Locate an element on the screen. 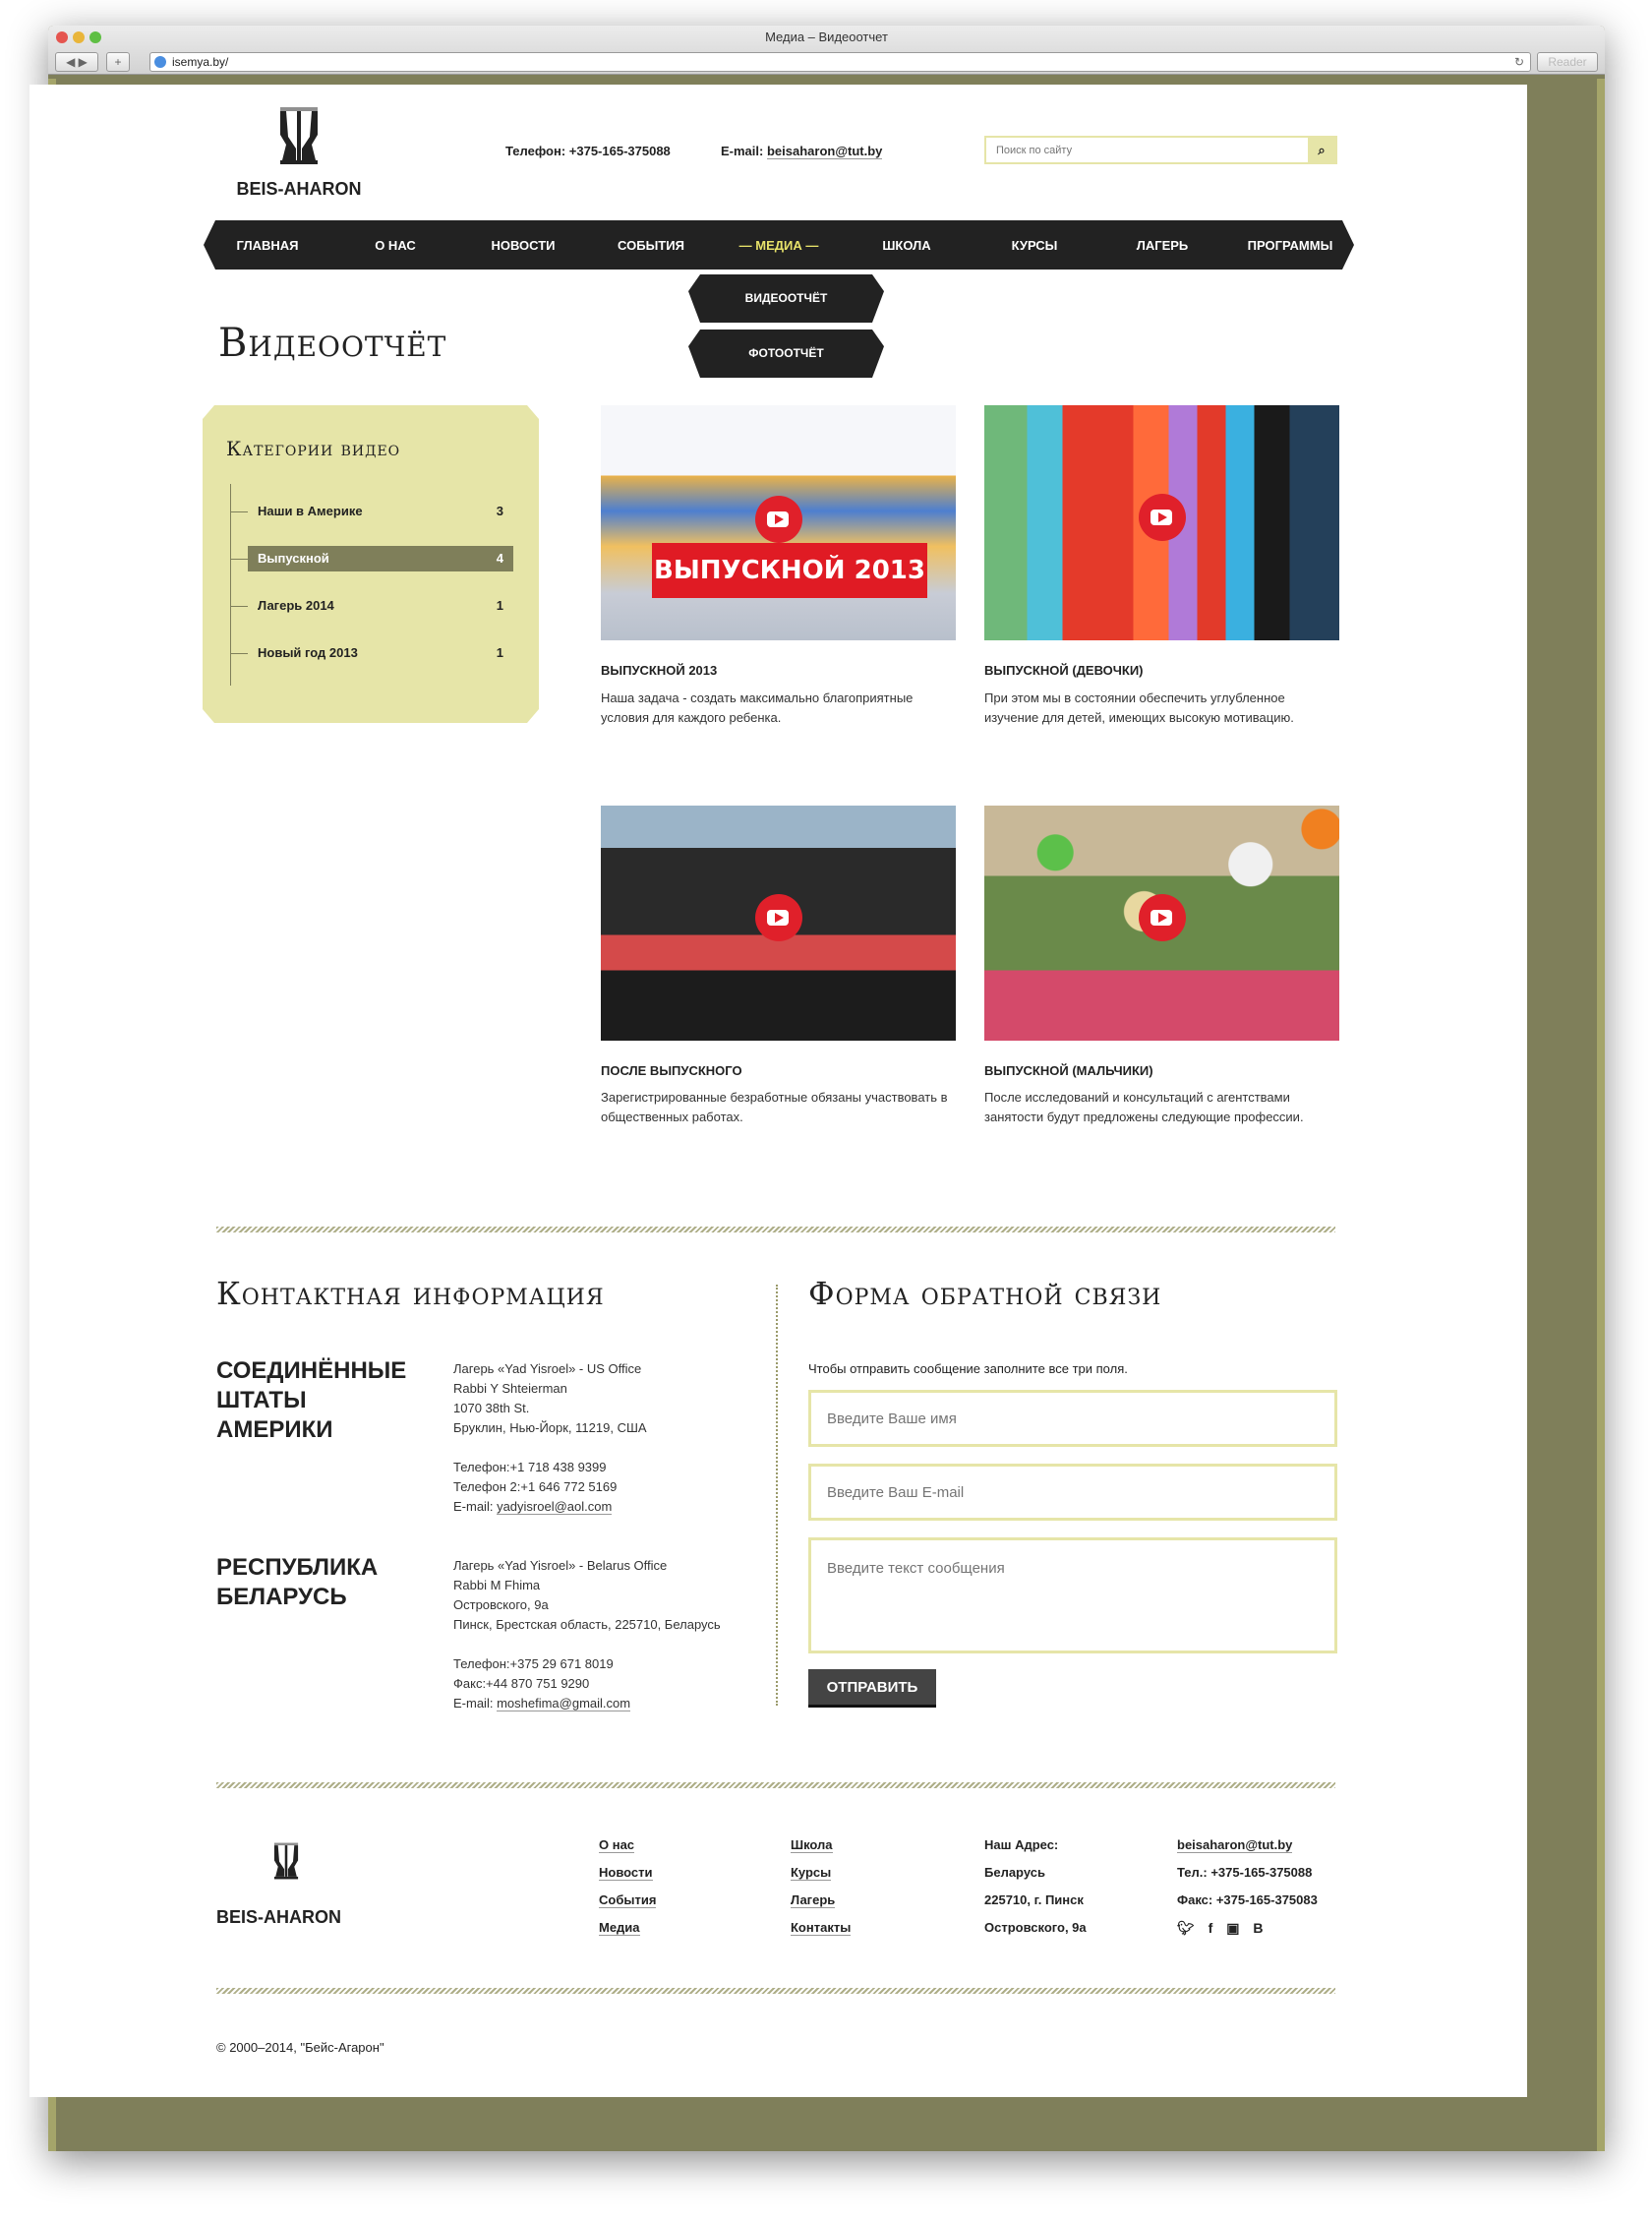 This screenshot has width=1652, height=2221. video-title: ВЫПУСКНОЙ (МАЛЬЧИКИ) is located at coordinates (1068, 1070).